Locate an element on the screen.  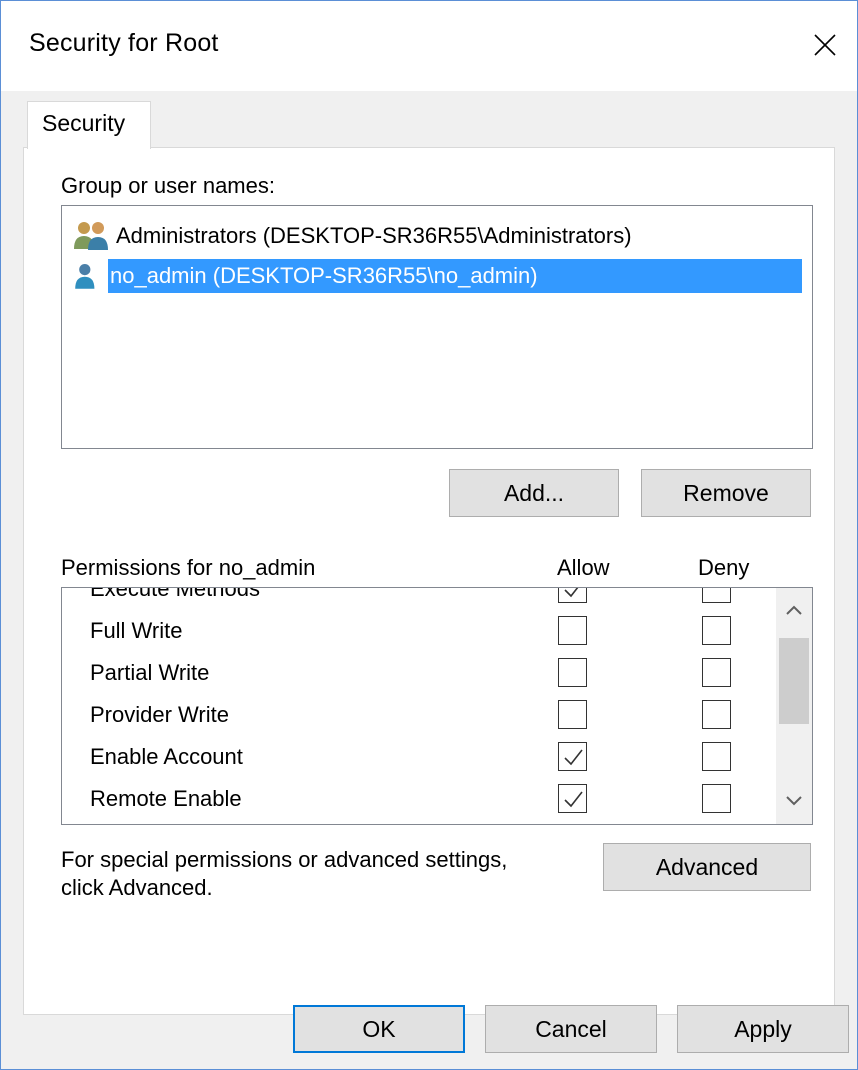
group-or-user-names-label: Group or user names: is located at coordinates (168, 185).